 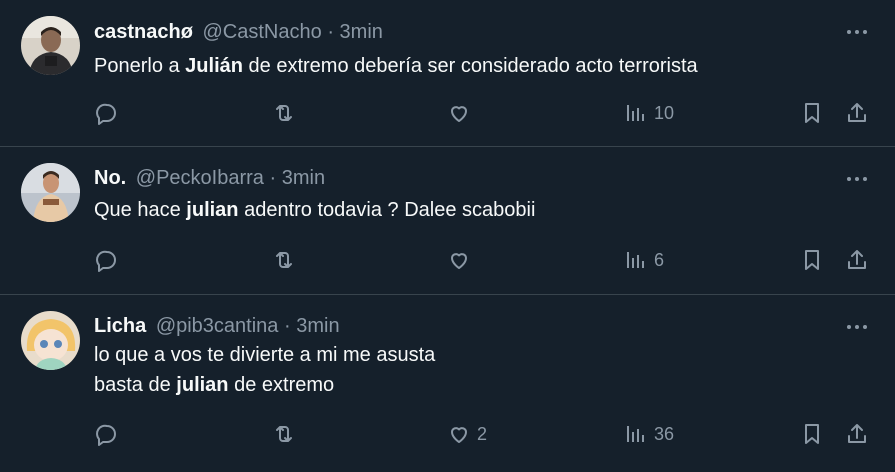 I want to click on text-segment: lo que a vos te divierte a mi me asusta, so click(x=265, y=355).